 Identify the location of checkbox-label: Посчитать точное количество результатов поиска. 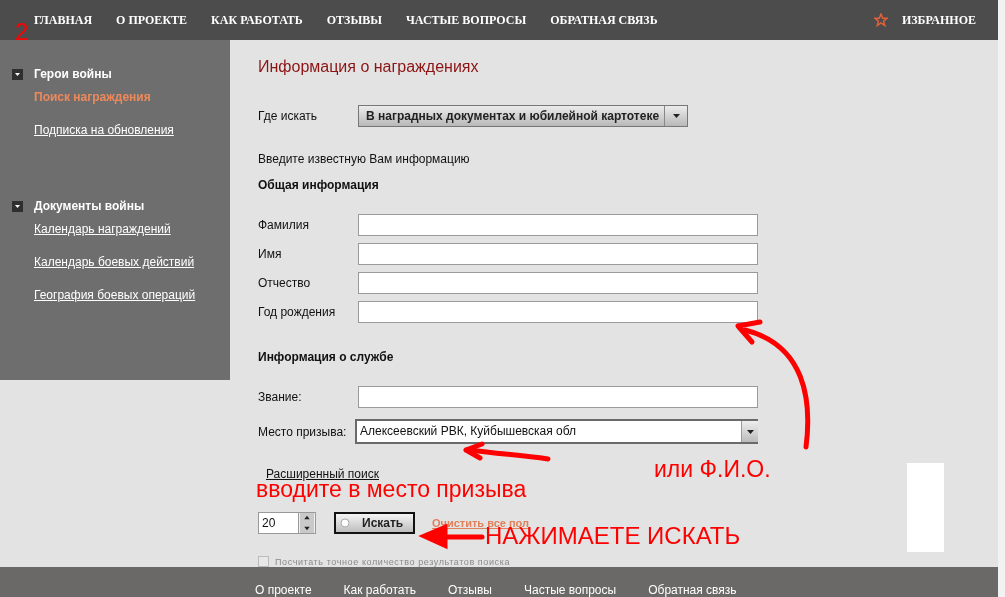
(393, 561).